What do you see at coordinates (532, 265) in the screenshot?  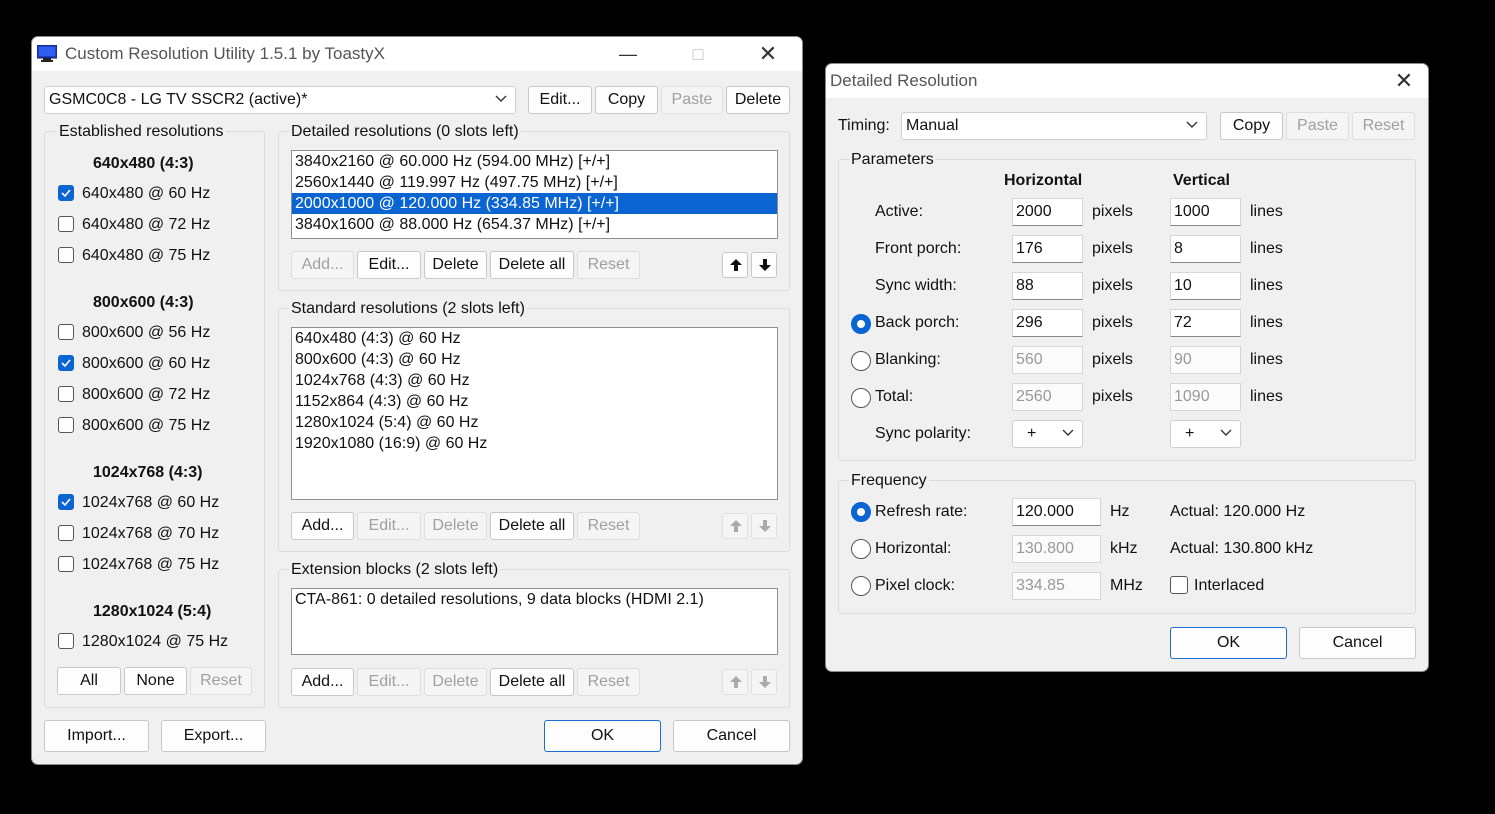 I see `detailed-delete-all-button: Delete all` at bounding box center [532, 265].